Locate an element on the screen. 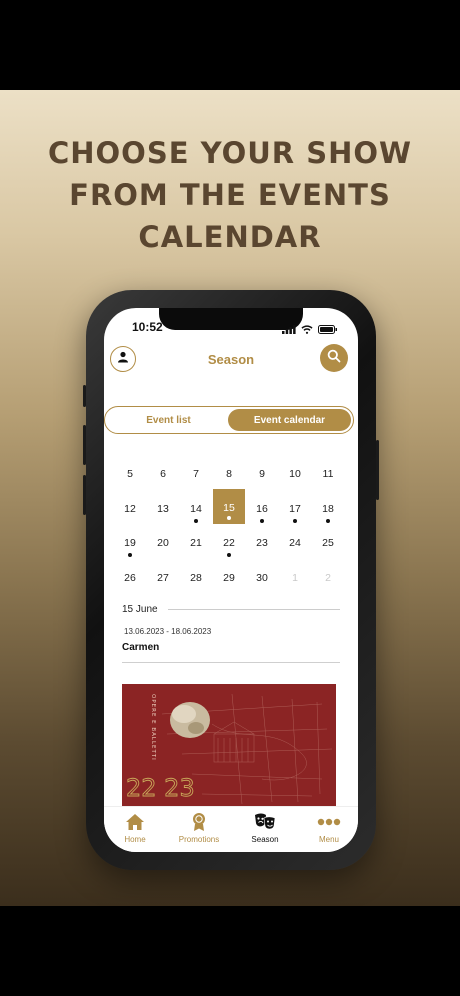 This screenshot has width=460, height=996. calendar-day: 9 is located at coordinates (262, 476).